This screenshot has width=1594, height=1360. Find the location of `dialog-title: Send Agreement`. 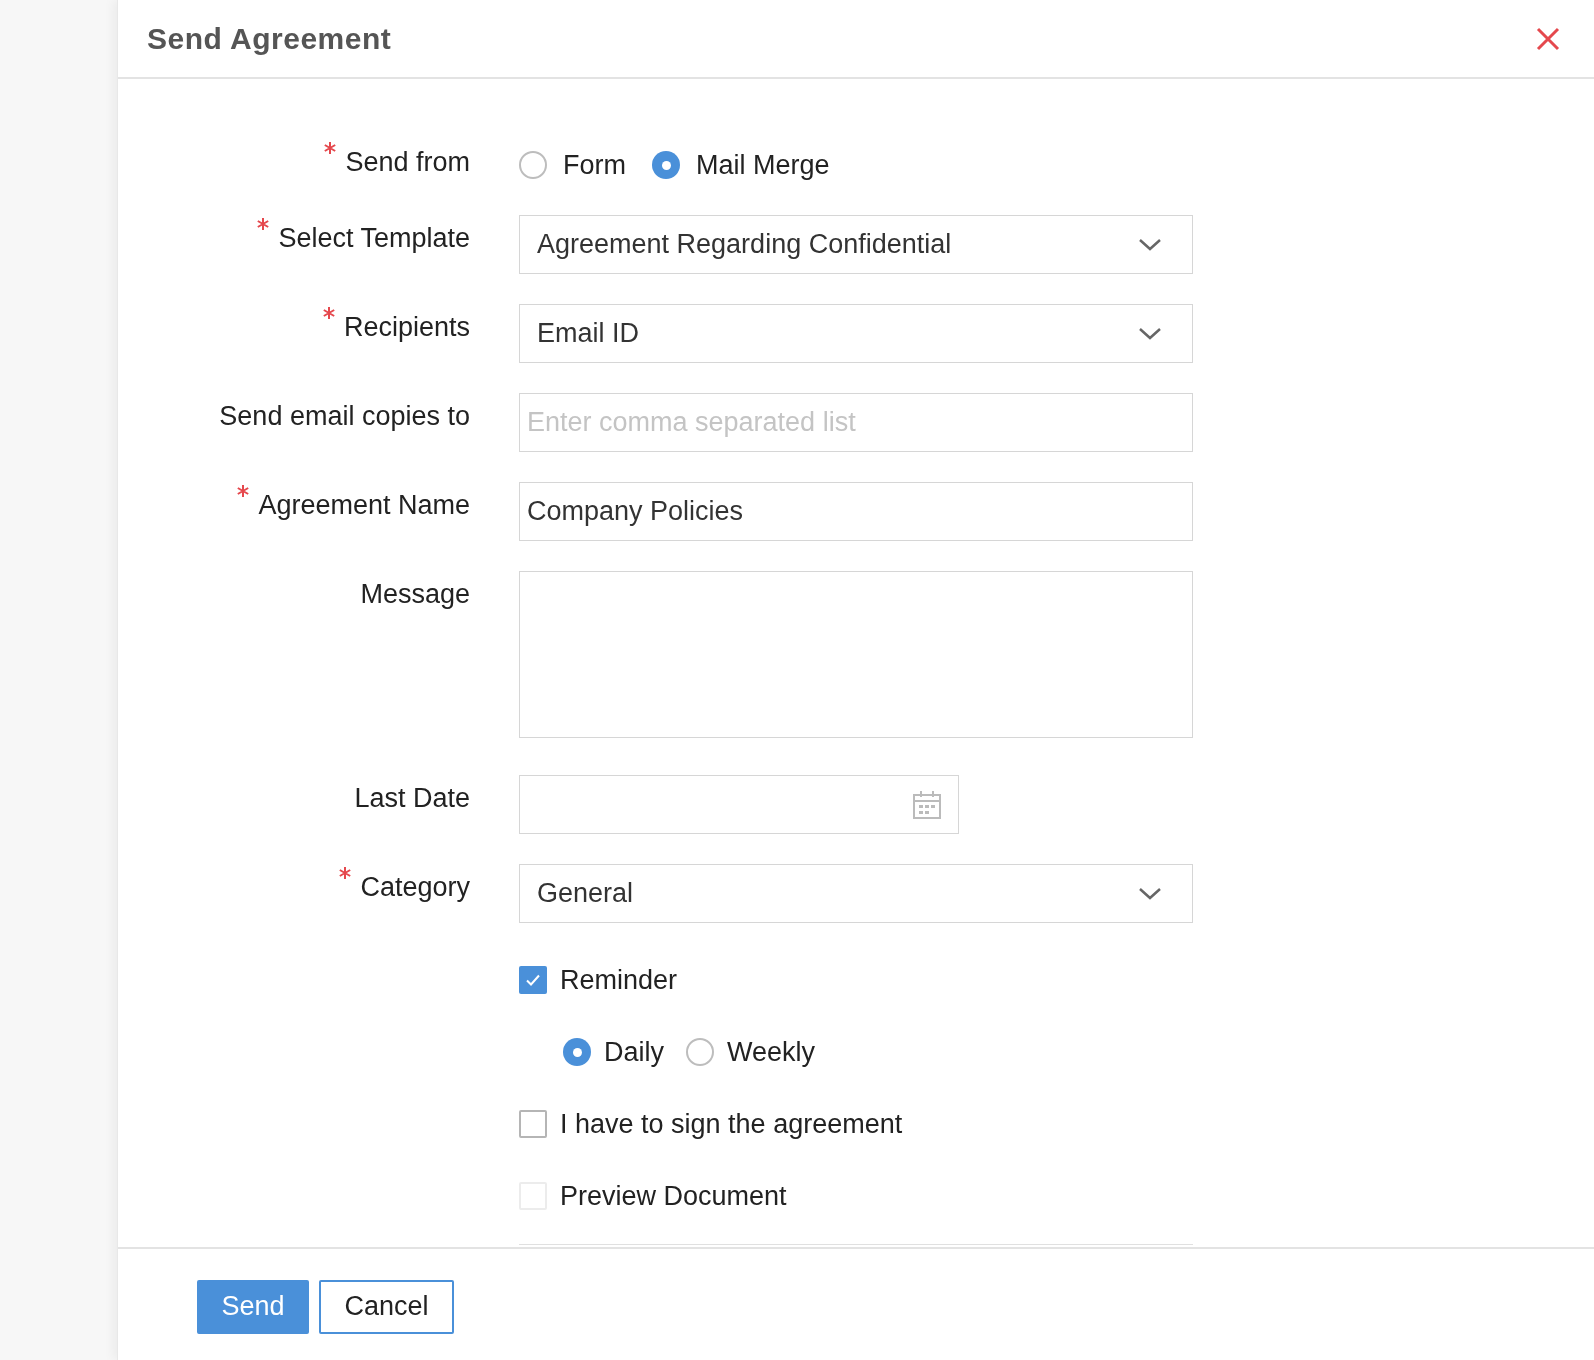

dialog-title: Send Agreement is located at coordinates (269, 39).